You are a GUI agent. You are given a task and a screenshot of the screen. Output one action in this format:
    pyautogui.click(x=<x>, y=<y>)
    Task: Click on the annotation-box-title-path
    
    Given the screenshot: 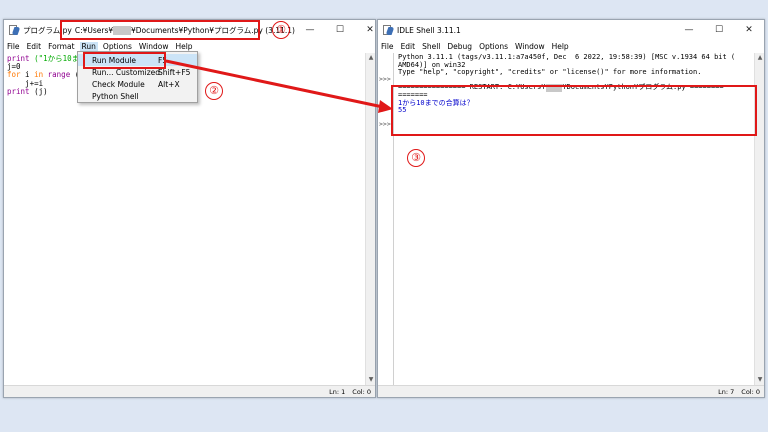 What is the action you would take?
    pyautogui.click(x=160, y=30)
    